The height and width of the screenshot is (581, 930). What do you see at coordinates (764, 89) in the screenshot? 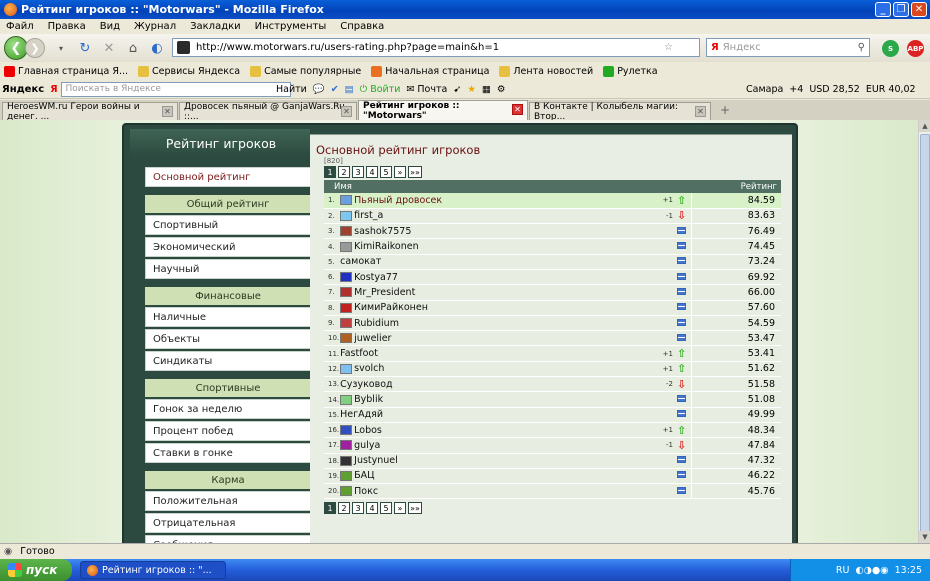
I see `city-label: Самара` at bounding box center [764, 89].